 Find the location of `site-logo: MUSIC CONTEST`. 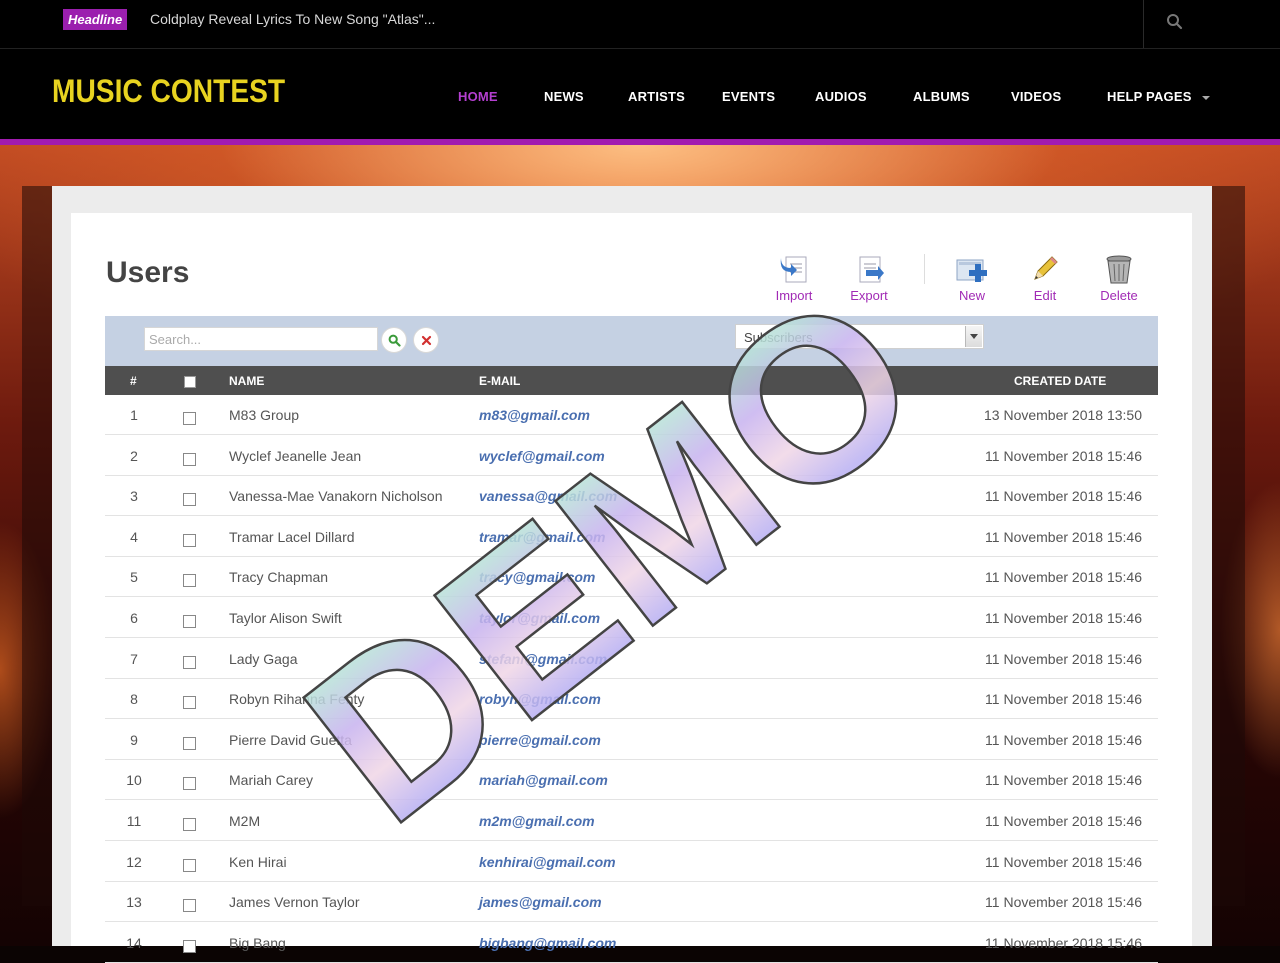

site-logo: MUSIC CONTEST is located at coordinates (168, 91).